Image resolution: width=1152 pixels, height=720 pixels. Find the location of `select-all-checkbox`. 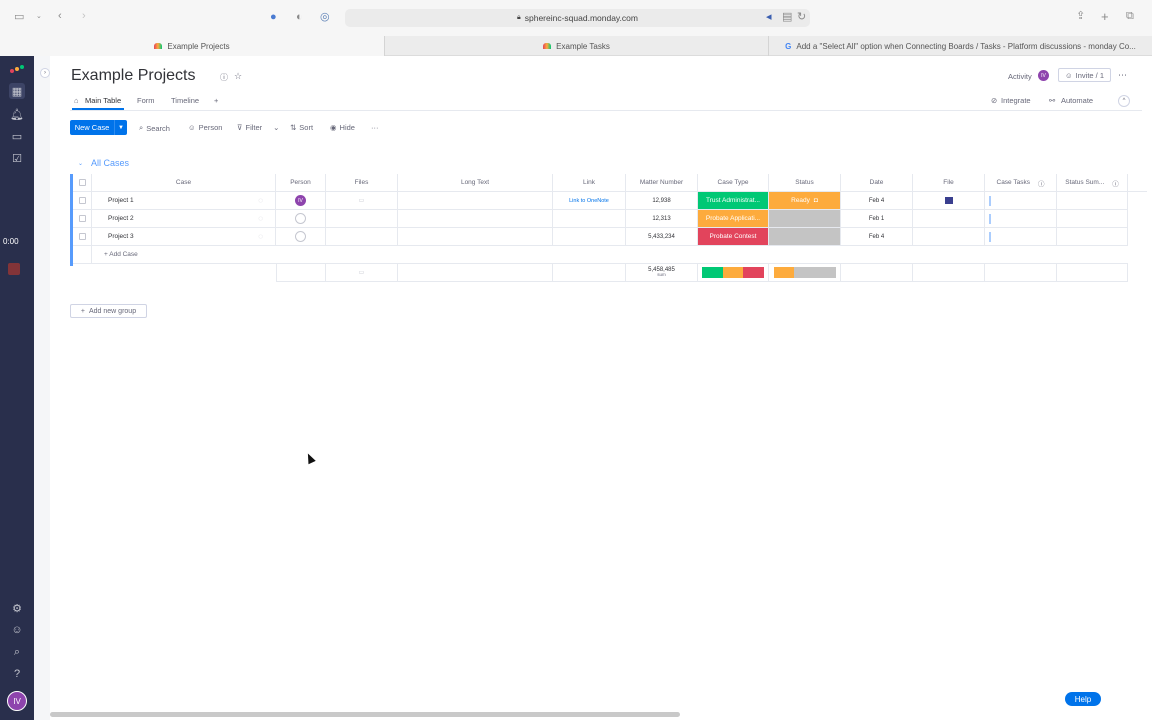

select-all-checkbox is located at coordinates (82, 183).